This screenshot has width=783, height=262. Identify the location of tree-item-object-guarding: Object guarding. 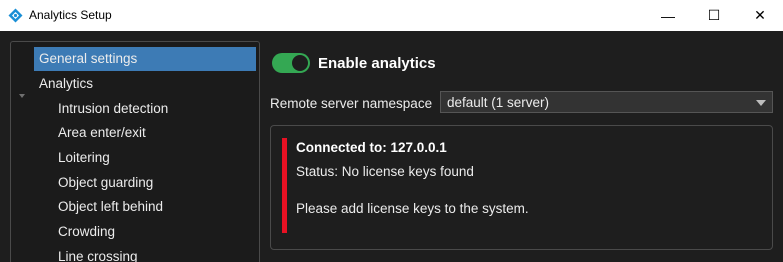
(105, 183).